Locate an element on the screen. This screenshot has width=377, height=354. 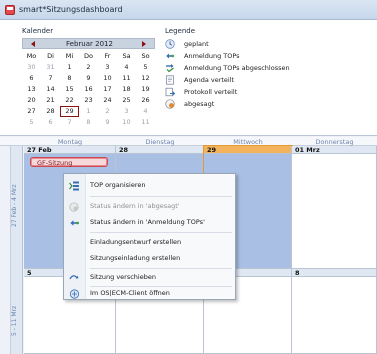
day-number: 01 Mrz is located at coordinates (307, 150).